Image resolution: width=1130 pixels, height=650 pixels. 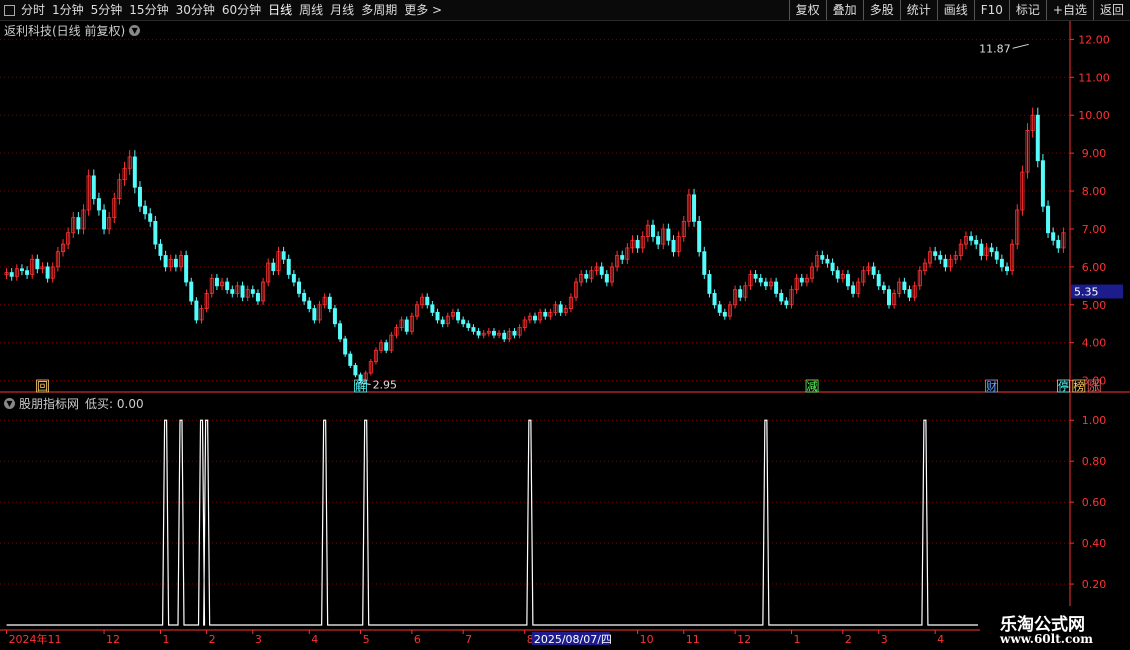 What do you see at coordinates (844, 10) in the screenshot?
I see `toolbar-button-1: 叠加` at bounding box center [844, 10].